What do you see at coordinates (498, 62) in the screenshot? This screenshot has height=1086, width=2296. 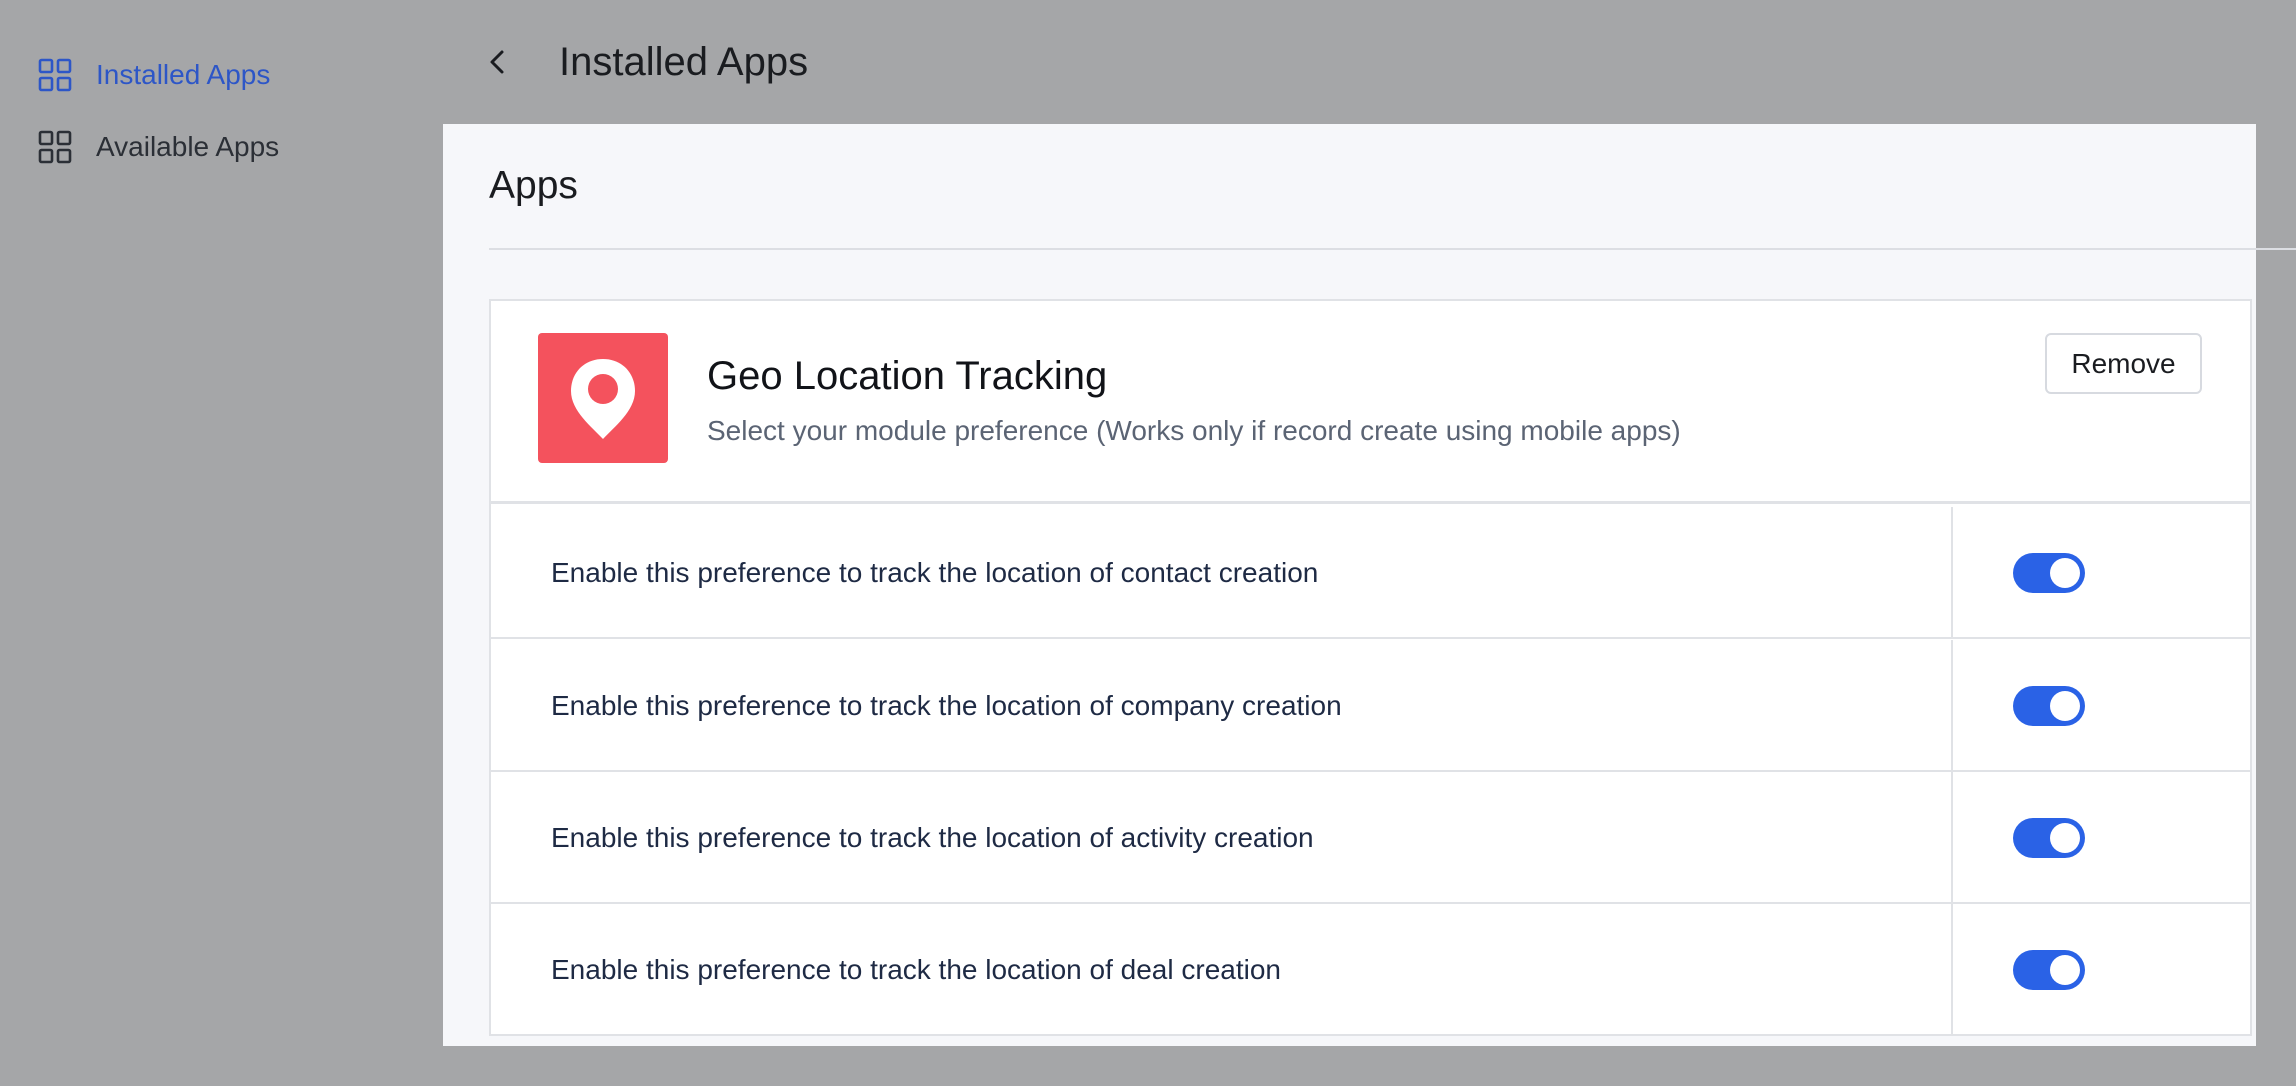 I see `chevron-left-icon` at bounding box center [498, 62].